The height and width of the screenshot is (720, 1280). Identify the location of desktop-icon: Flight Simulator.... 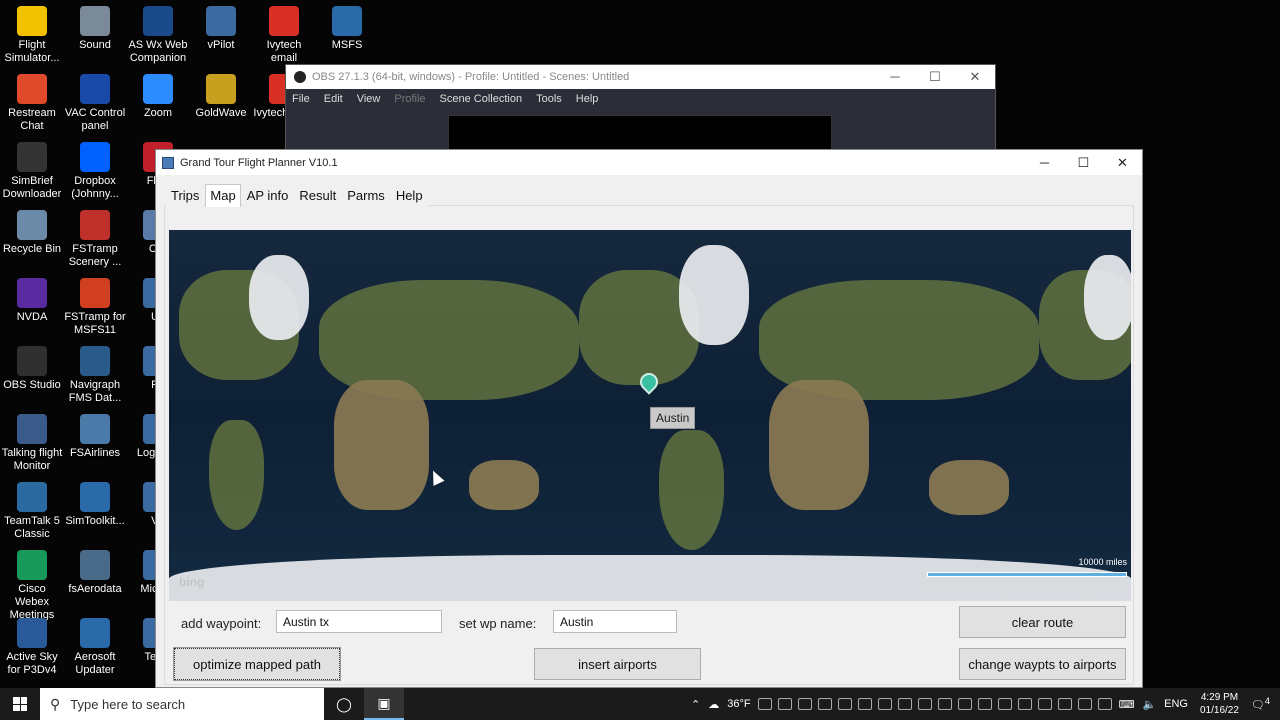
(32, 35).